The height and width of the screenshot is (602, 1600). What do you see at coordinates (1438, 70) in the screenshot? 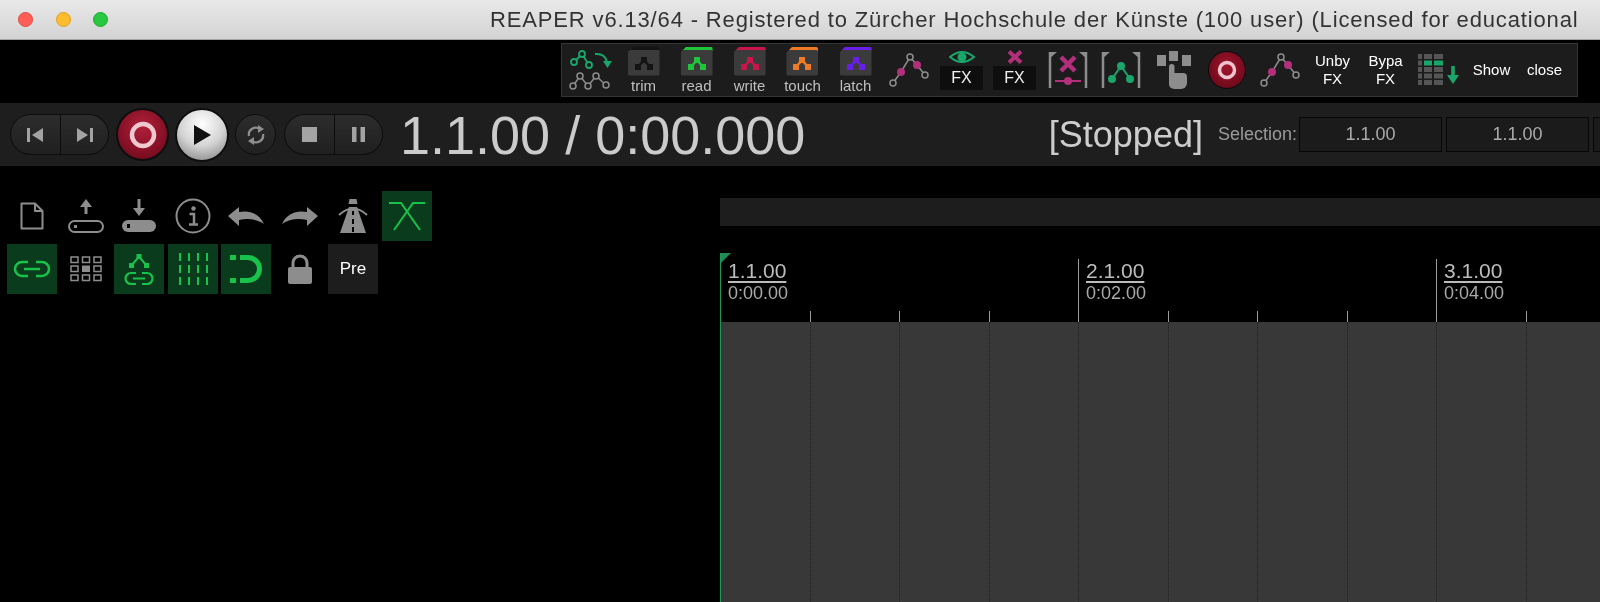
I see `grid-arrow-icon` at bounding box center [1438, 70].